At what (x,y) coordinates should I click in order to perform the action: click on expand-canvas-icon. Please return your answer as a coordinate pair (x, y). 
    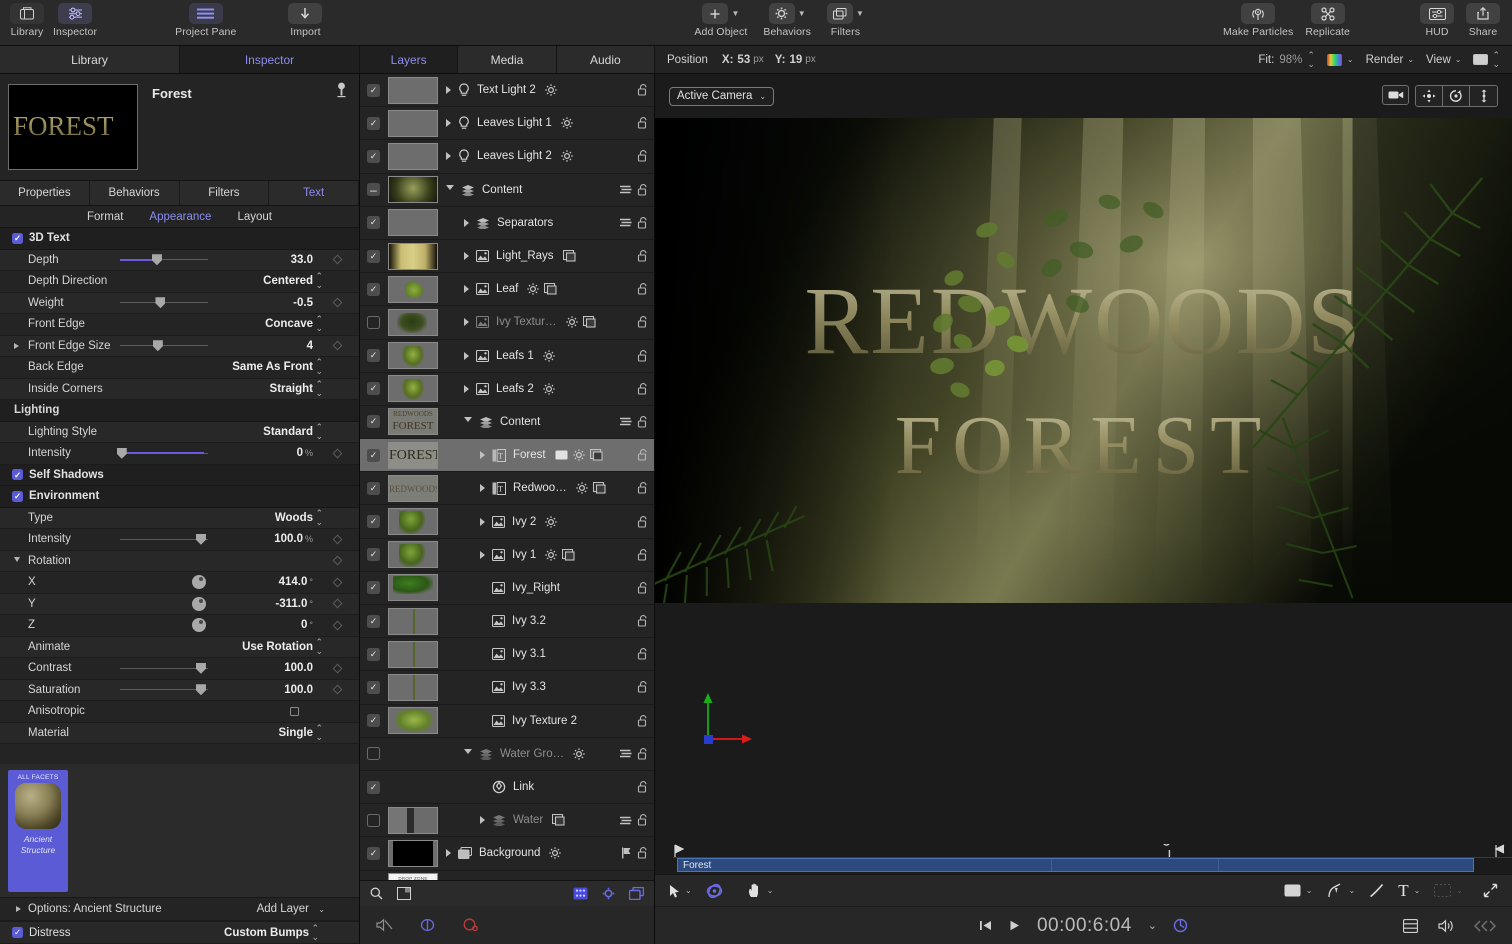
    Looking at the image, I should click on (1490, 890).